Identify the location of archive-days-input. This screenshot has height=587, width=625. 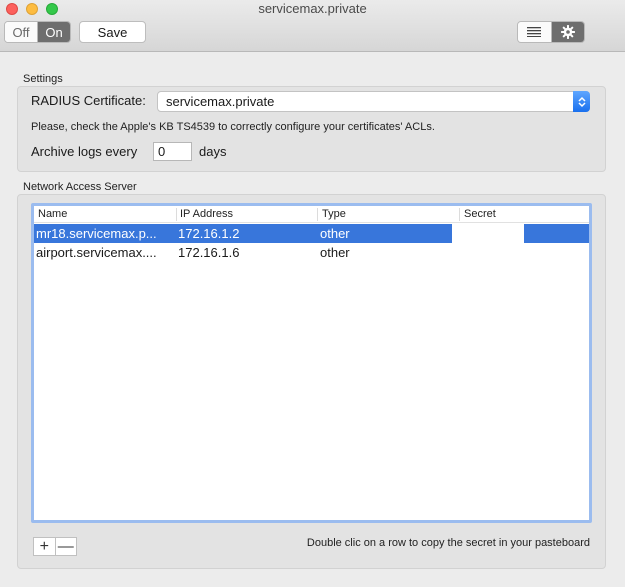
(172, 151).